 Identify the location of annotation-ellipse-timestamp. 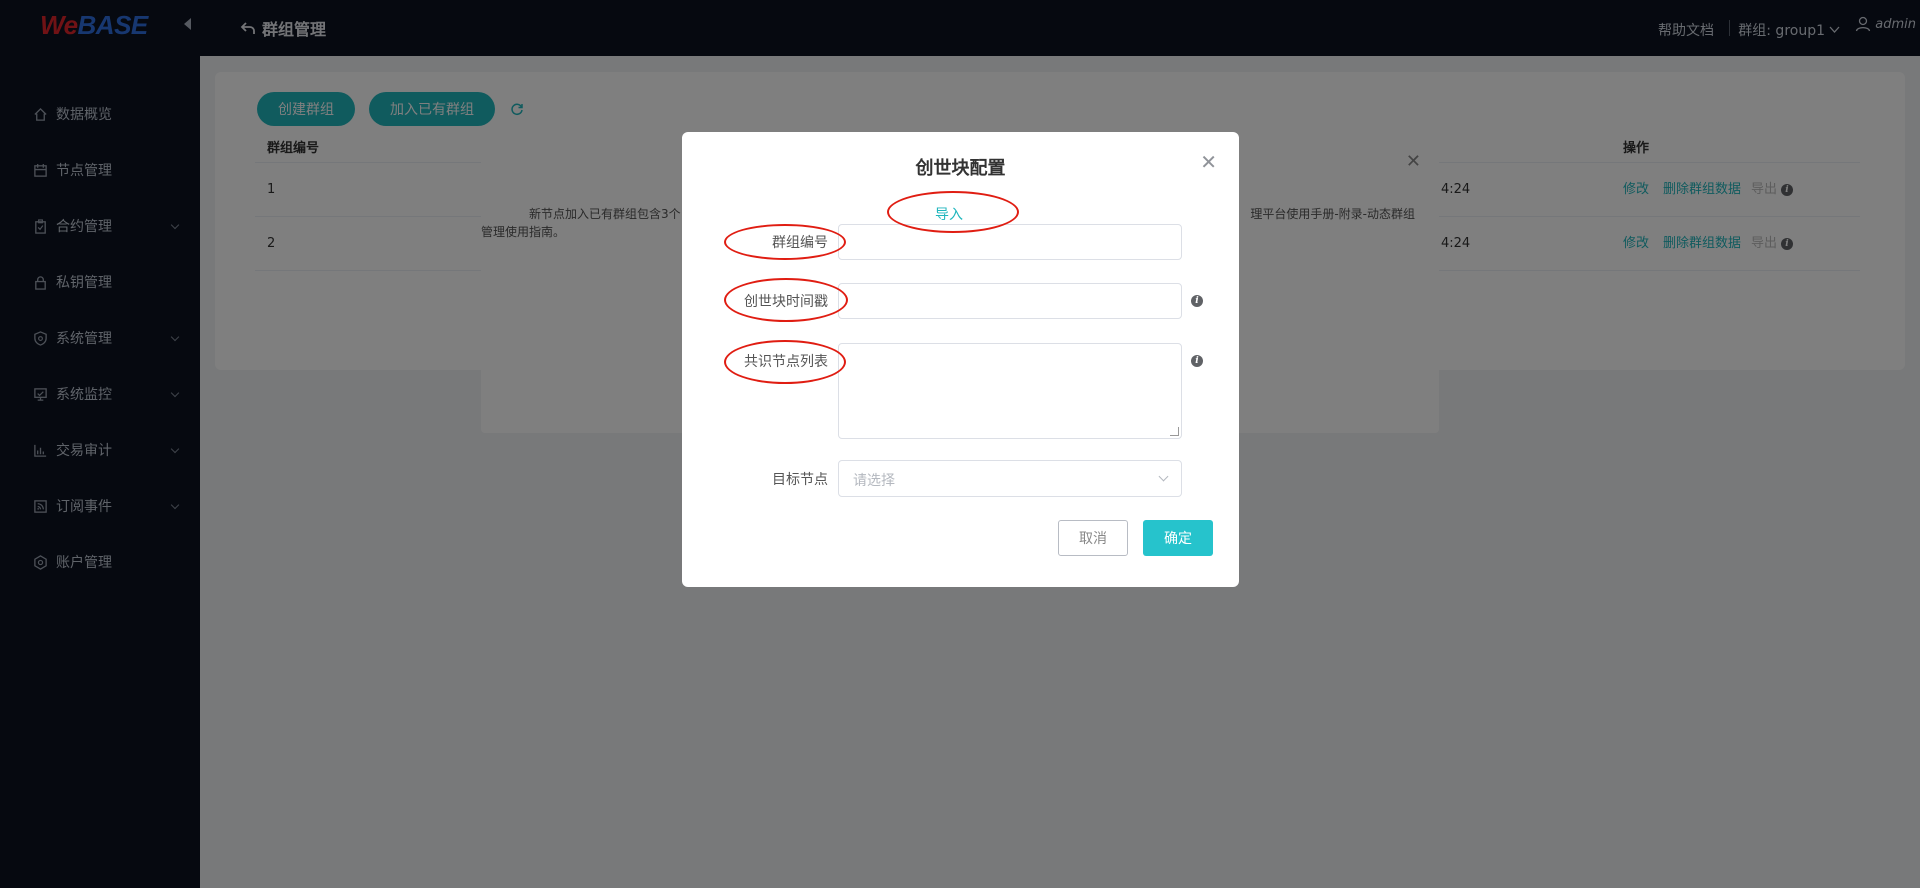
(786, 300).